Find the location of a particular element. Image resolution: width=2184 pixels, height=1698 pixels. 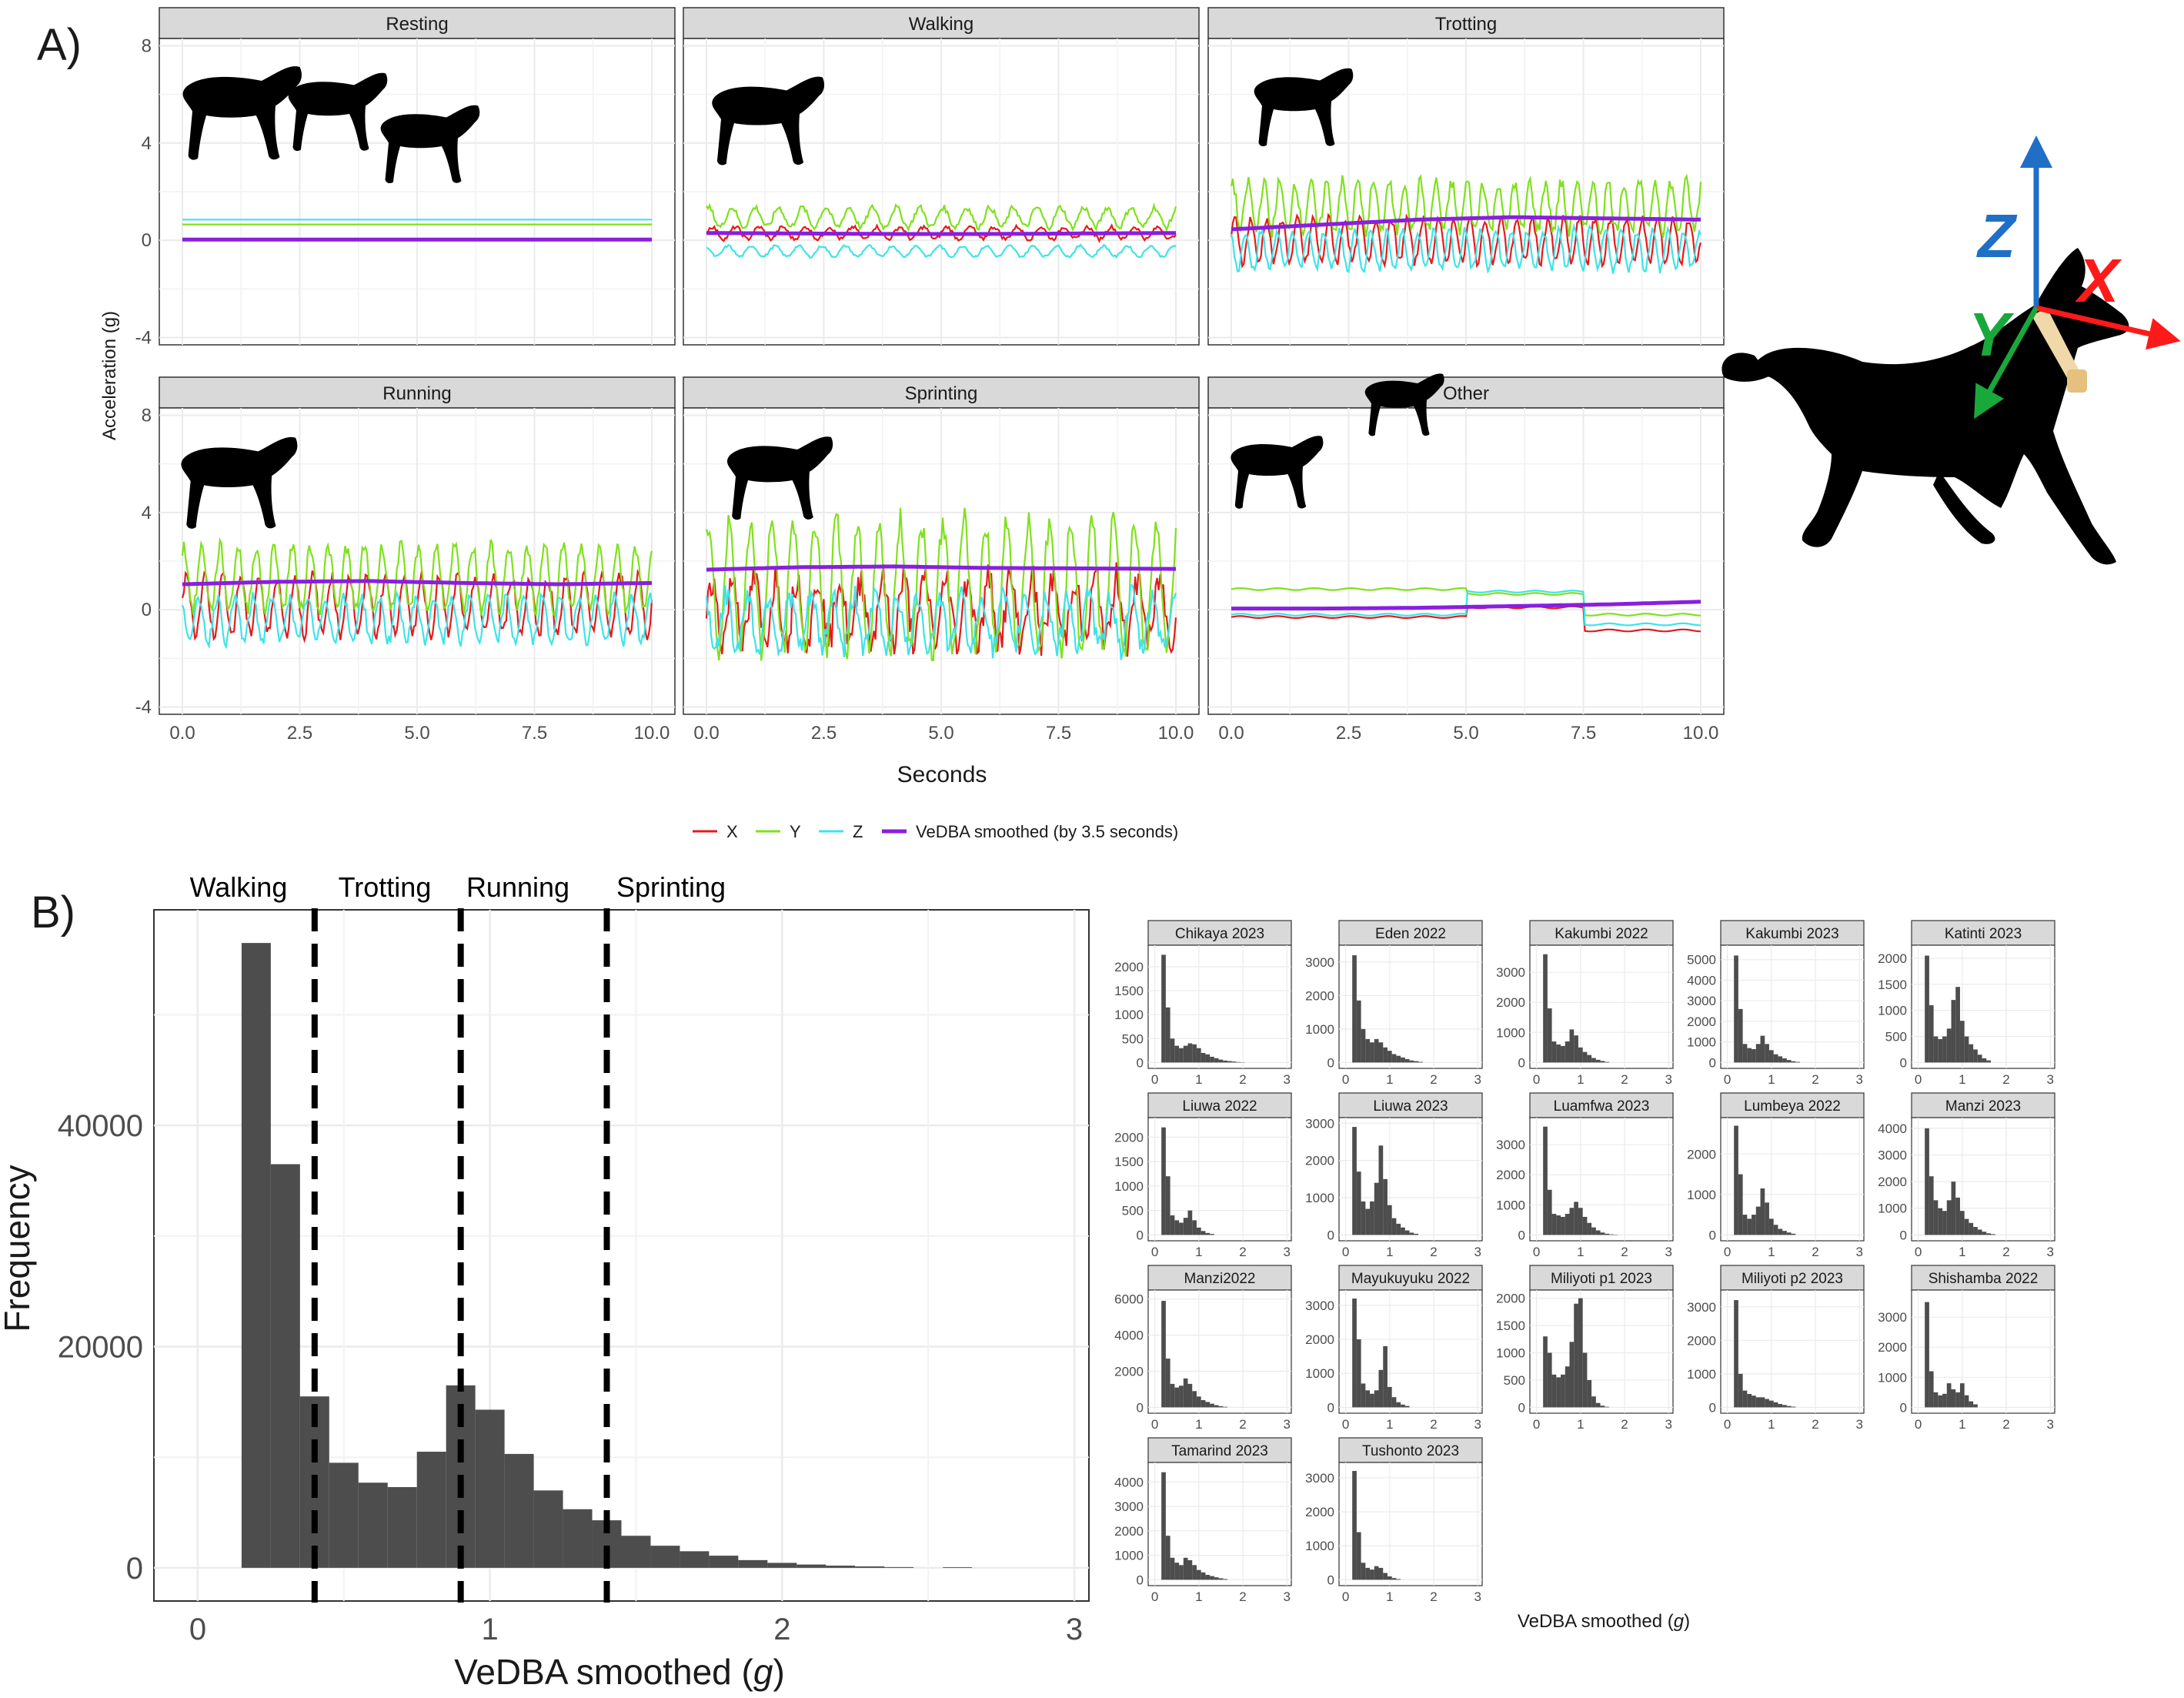

y-tick-label: 20000 is located at coordinates (101, 1348).